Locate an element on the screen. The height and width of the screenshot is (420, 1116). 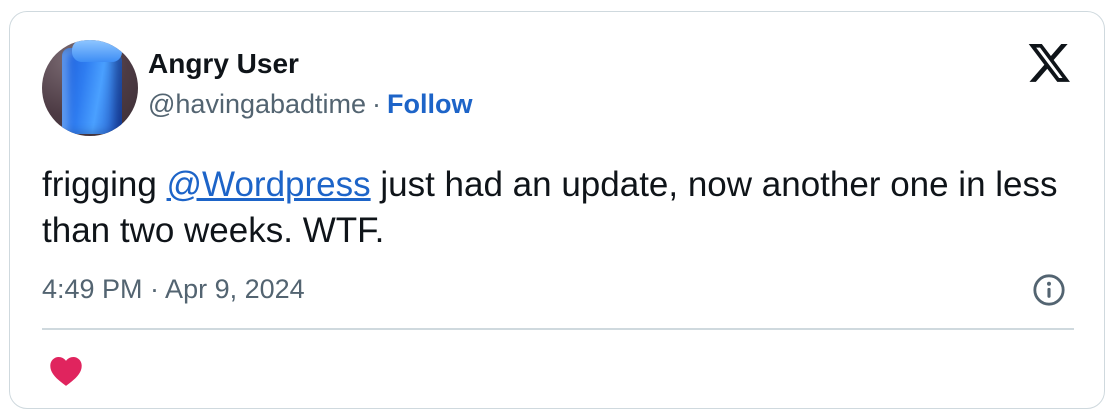
author-handle-line: @havingabadtime · Follow is located at coordinates (310, 104).